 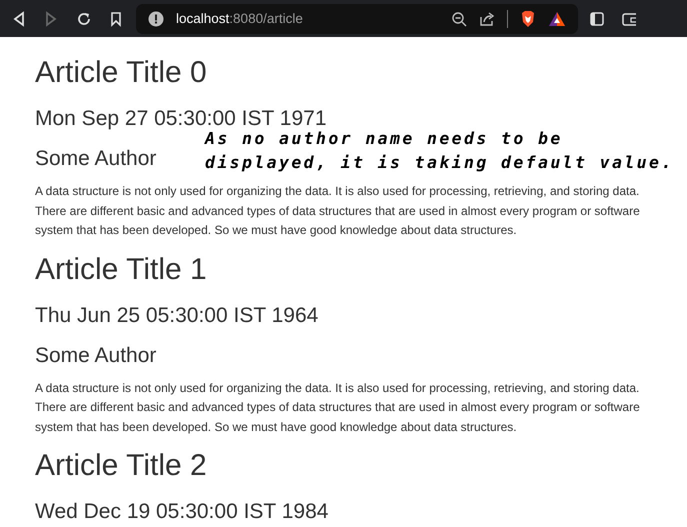 What do you see at coordinates (203, 18) in the screenshot?
I see `url-host: localhost` at bounding box center [203, 18].